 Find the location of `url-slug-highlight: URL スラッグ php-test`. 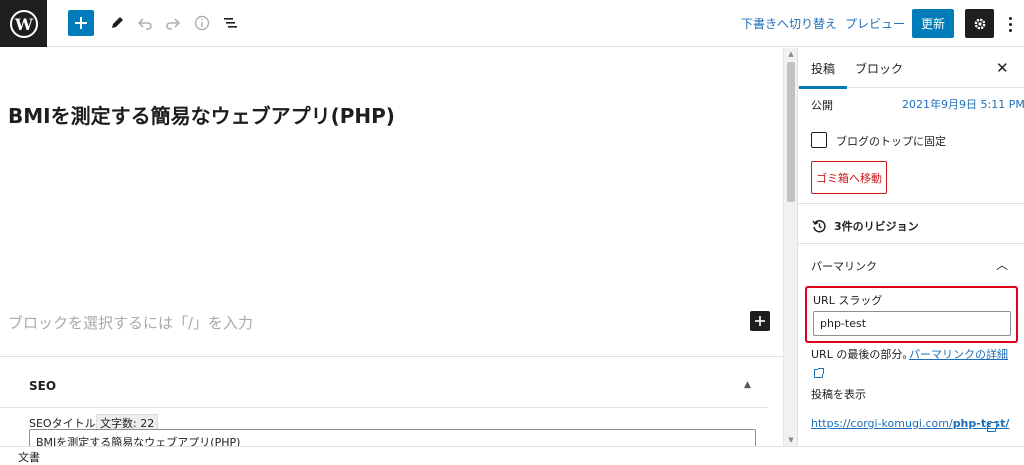

url-slug-highlight: URL スラッグ php-test is located at coordinates (911, 314).